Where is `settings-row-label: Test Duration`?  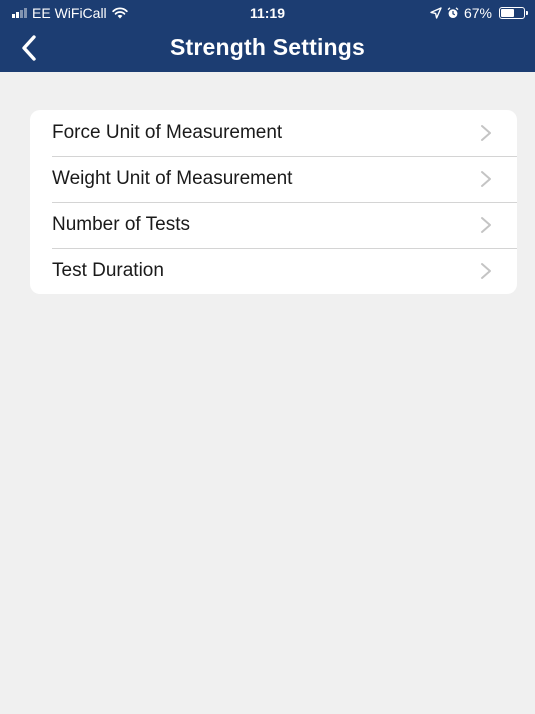 settings-row-label: Test Duration is located at coordinates (108, 270).